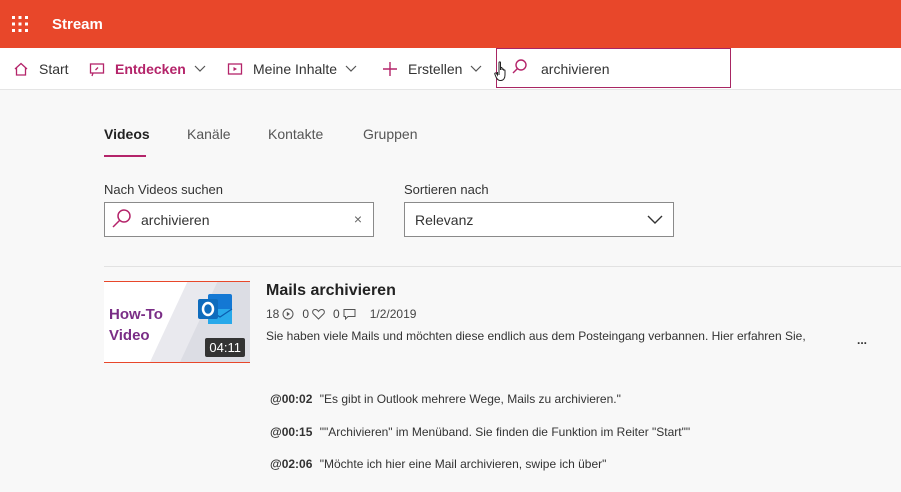 The image size is (901, 492). What do you see at coordinates (331, 291) in the screenshot?
I see `video-title: Mails archivieren` at bounding box center [331, 291].